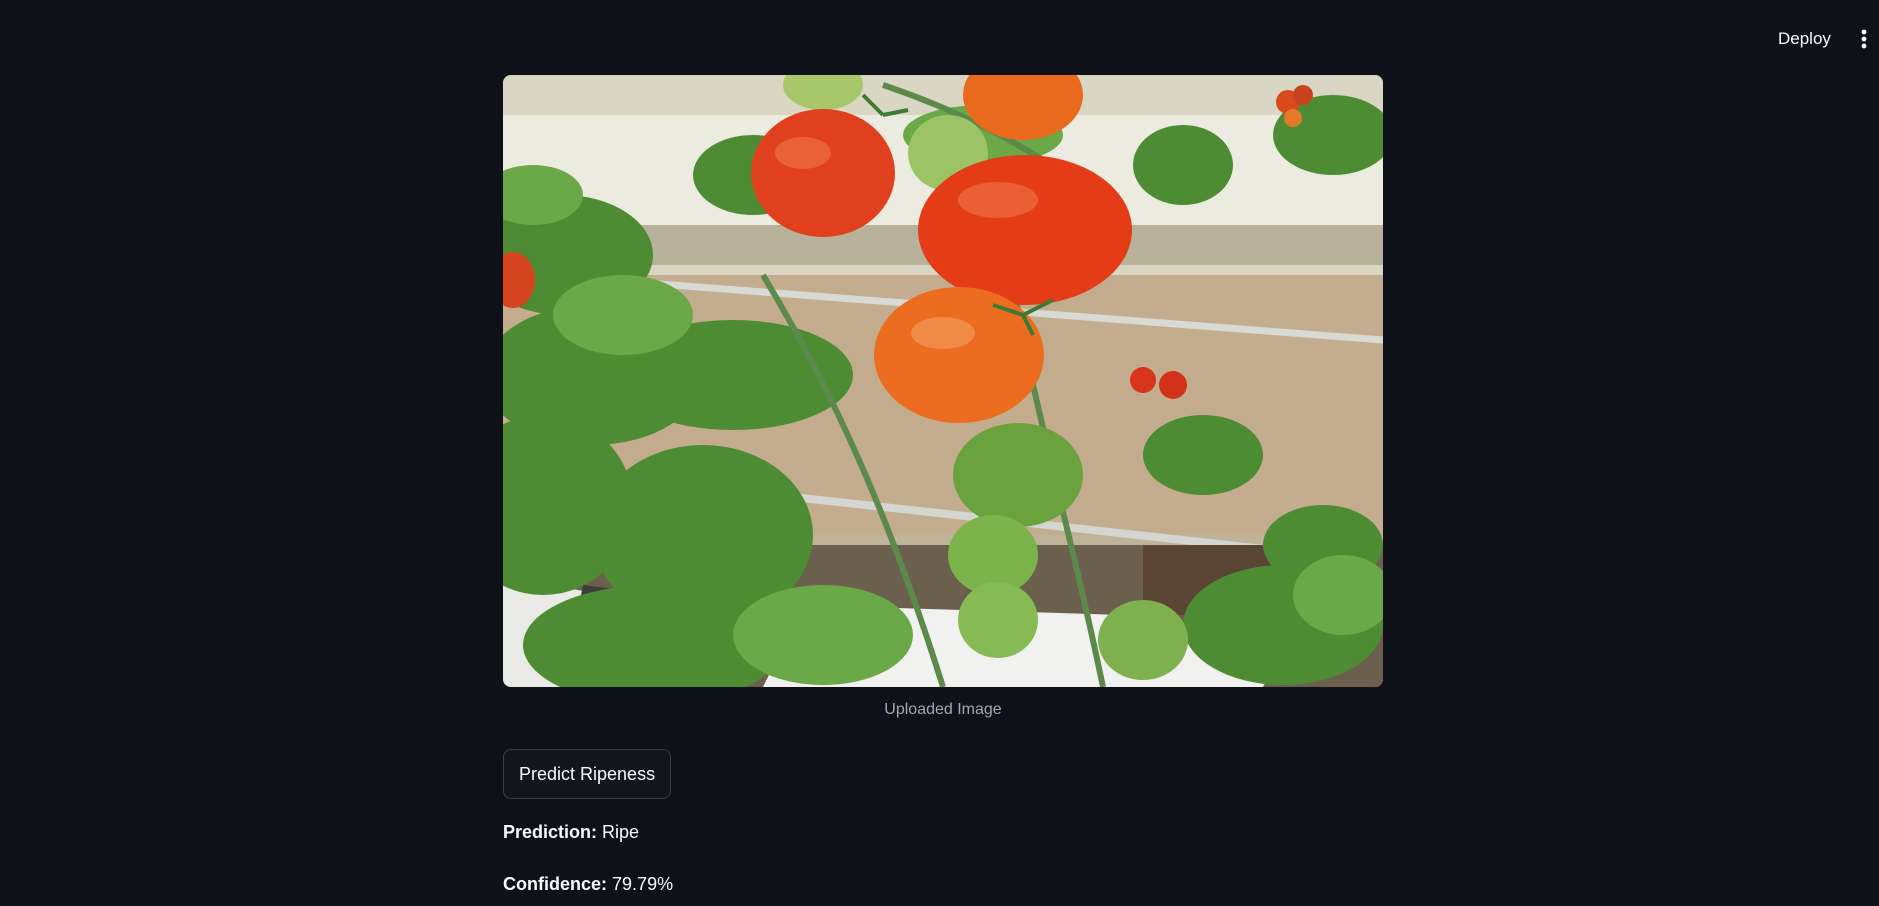 This screenshot has height=906, width=1879. I want to click on main-menu-button, so click(1864, 39).